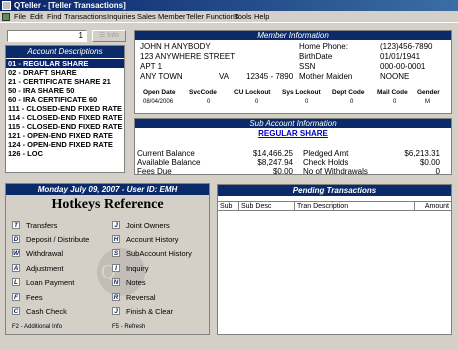 The image size is (458, 349). I want to click on cu-lockout-header: CU Lockout, so click(252, 92).